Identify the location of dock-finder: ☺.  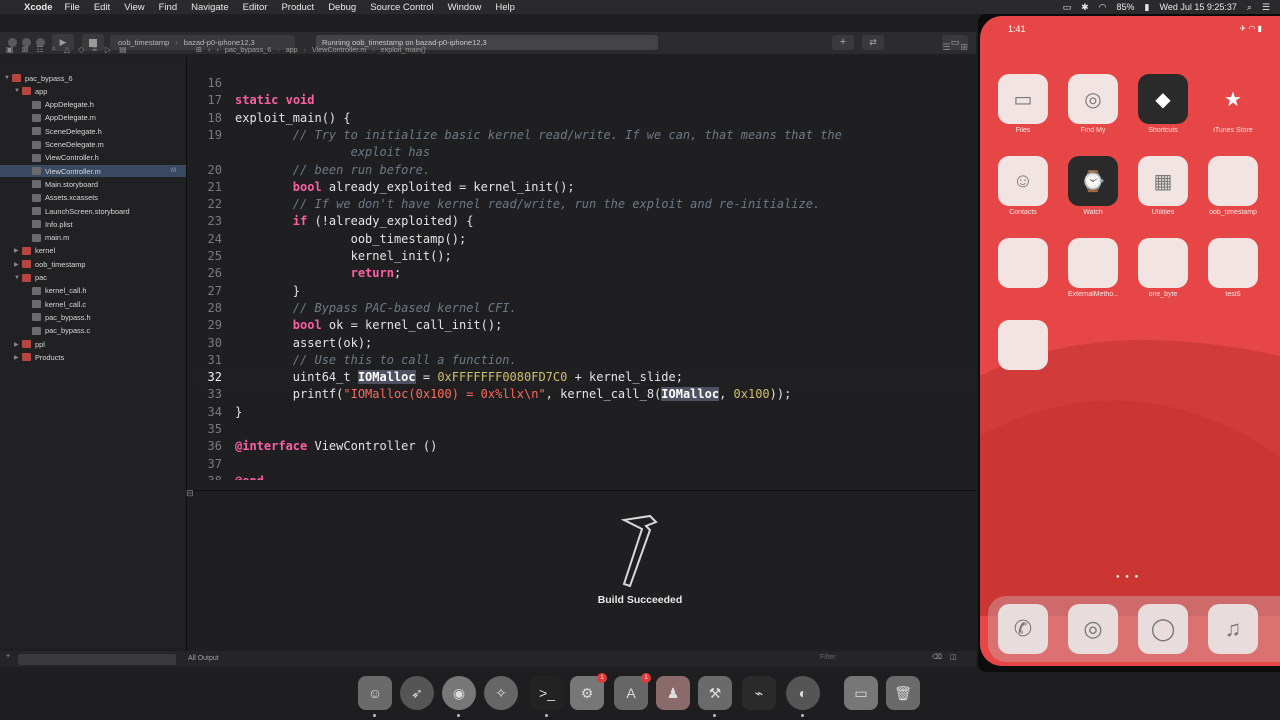
(375, 693).